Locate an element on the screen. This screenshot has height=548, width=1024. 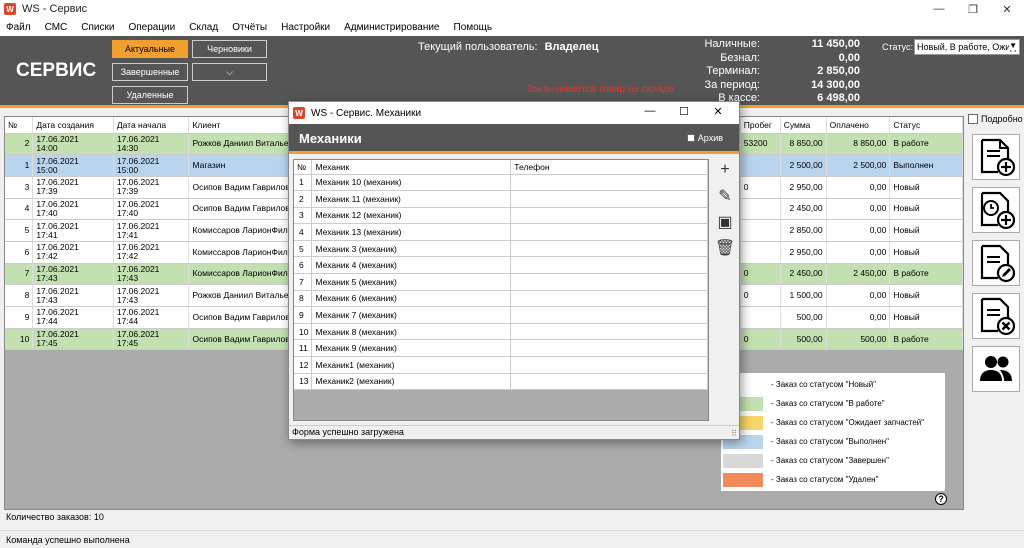
menu-lists: Списки is located at coordinates (97, 27).